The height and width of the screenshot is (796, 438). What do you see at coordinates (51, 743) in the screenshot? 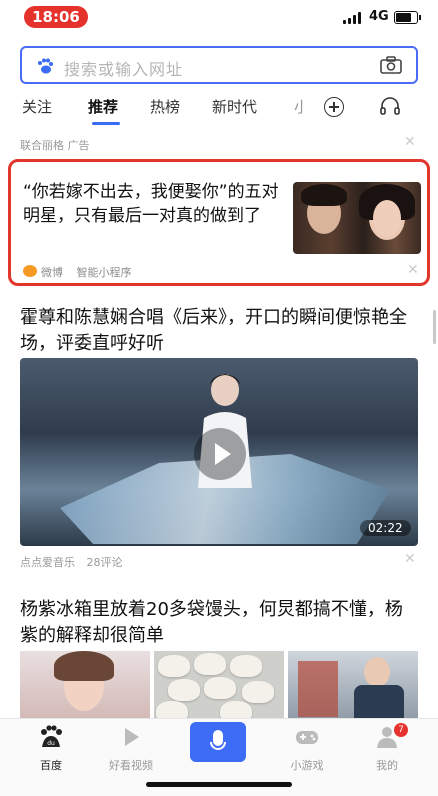
I see `svg-text: du` at bounding box center [51, 743].